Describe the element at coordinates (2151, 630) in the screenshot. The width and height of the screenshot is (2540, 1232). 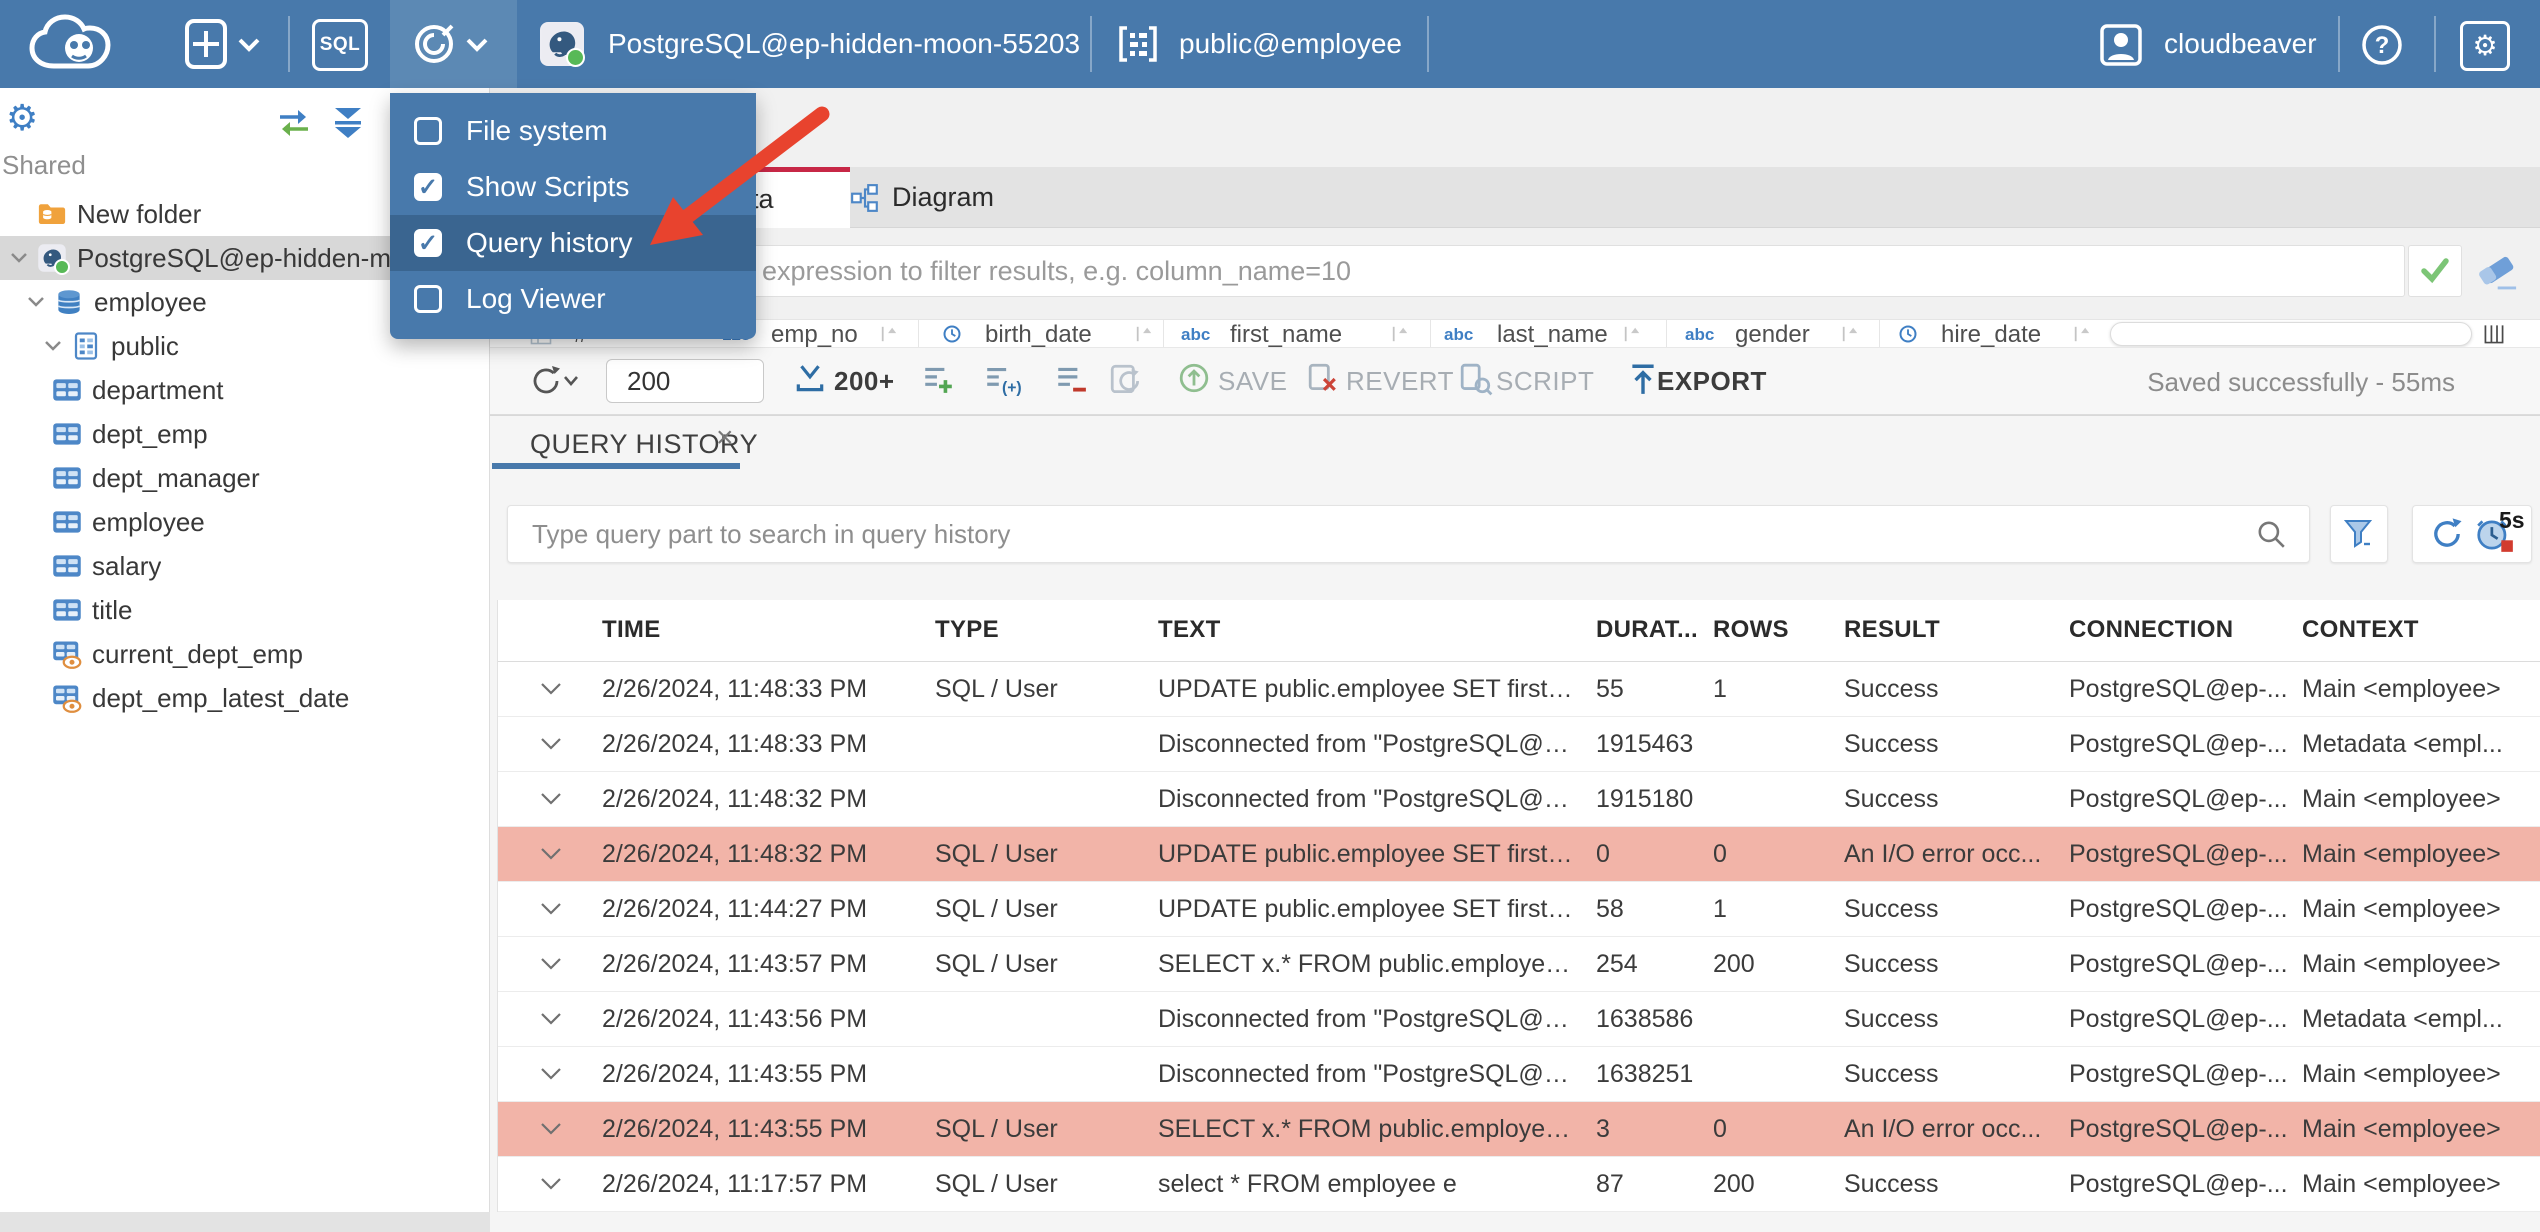
I see `col-header-connection: CONNECTION` at that location.